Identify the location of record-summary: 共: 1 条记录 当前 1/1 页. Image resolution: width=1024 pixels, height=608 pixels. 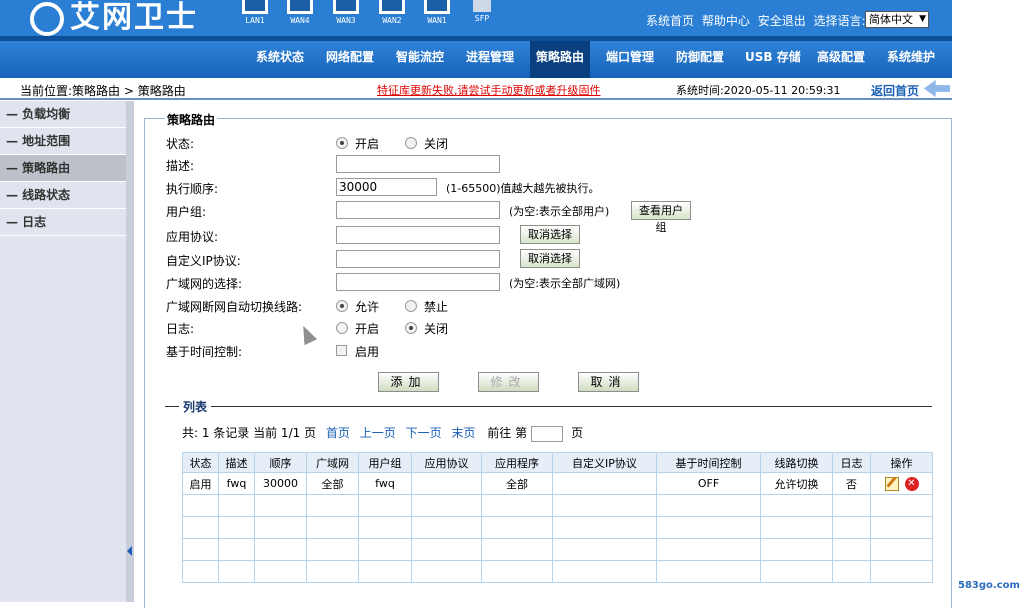
(249, 433).